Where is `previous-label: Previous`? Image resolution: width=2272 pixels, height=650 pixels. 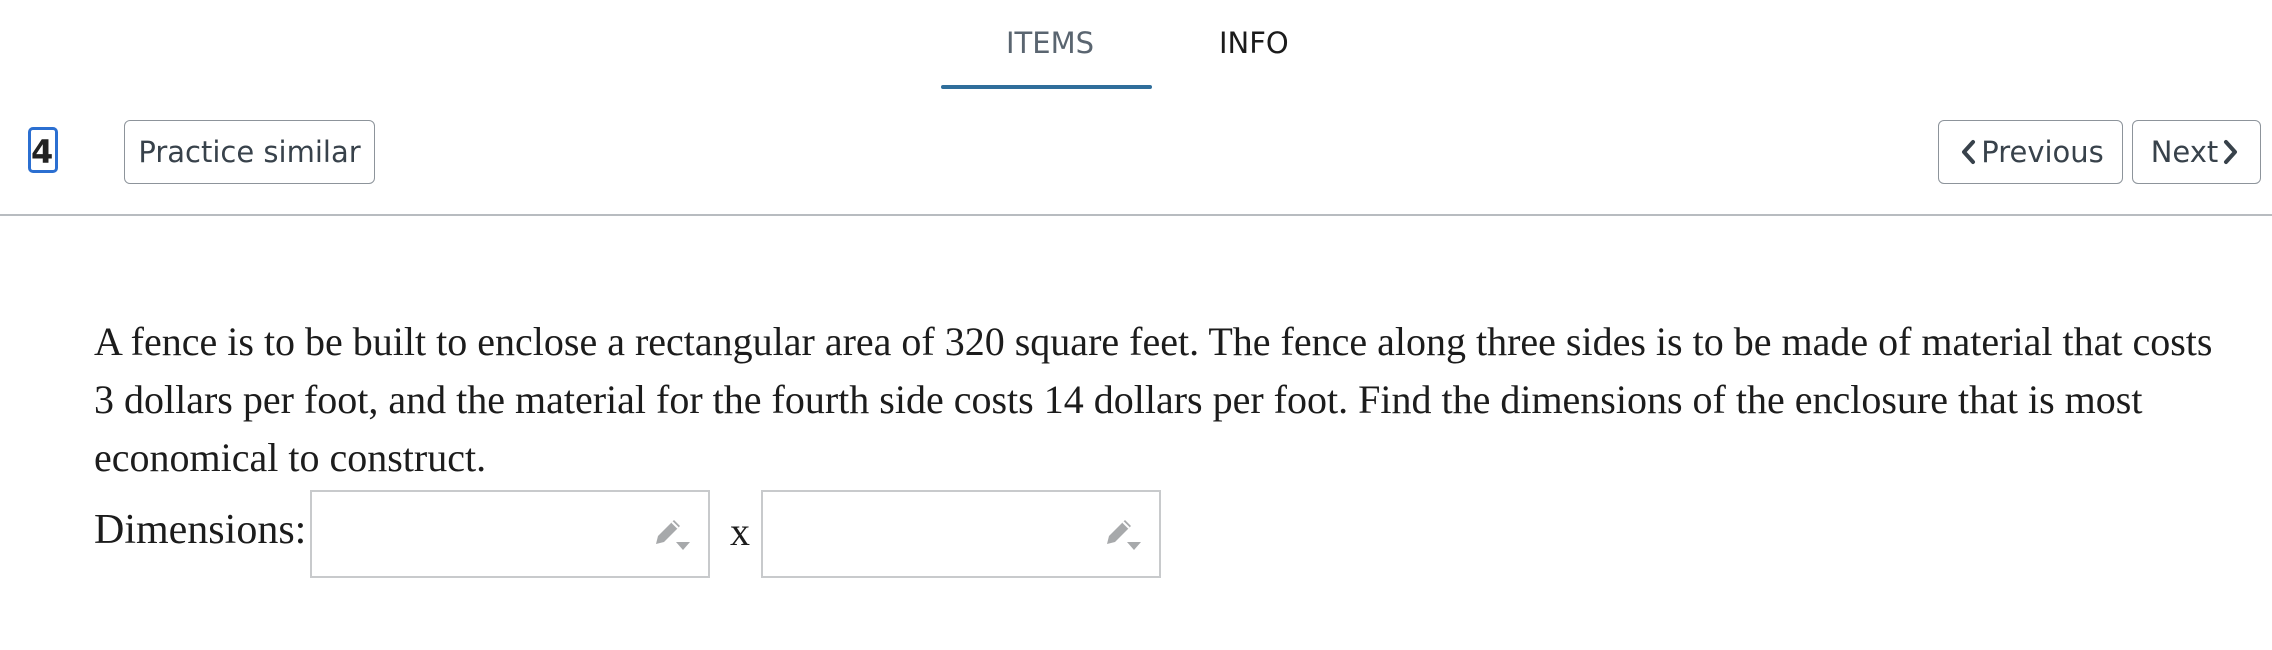 previous-label: Previous is located at coordinates (2042, 152).